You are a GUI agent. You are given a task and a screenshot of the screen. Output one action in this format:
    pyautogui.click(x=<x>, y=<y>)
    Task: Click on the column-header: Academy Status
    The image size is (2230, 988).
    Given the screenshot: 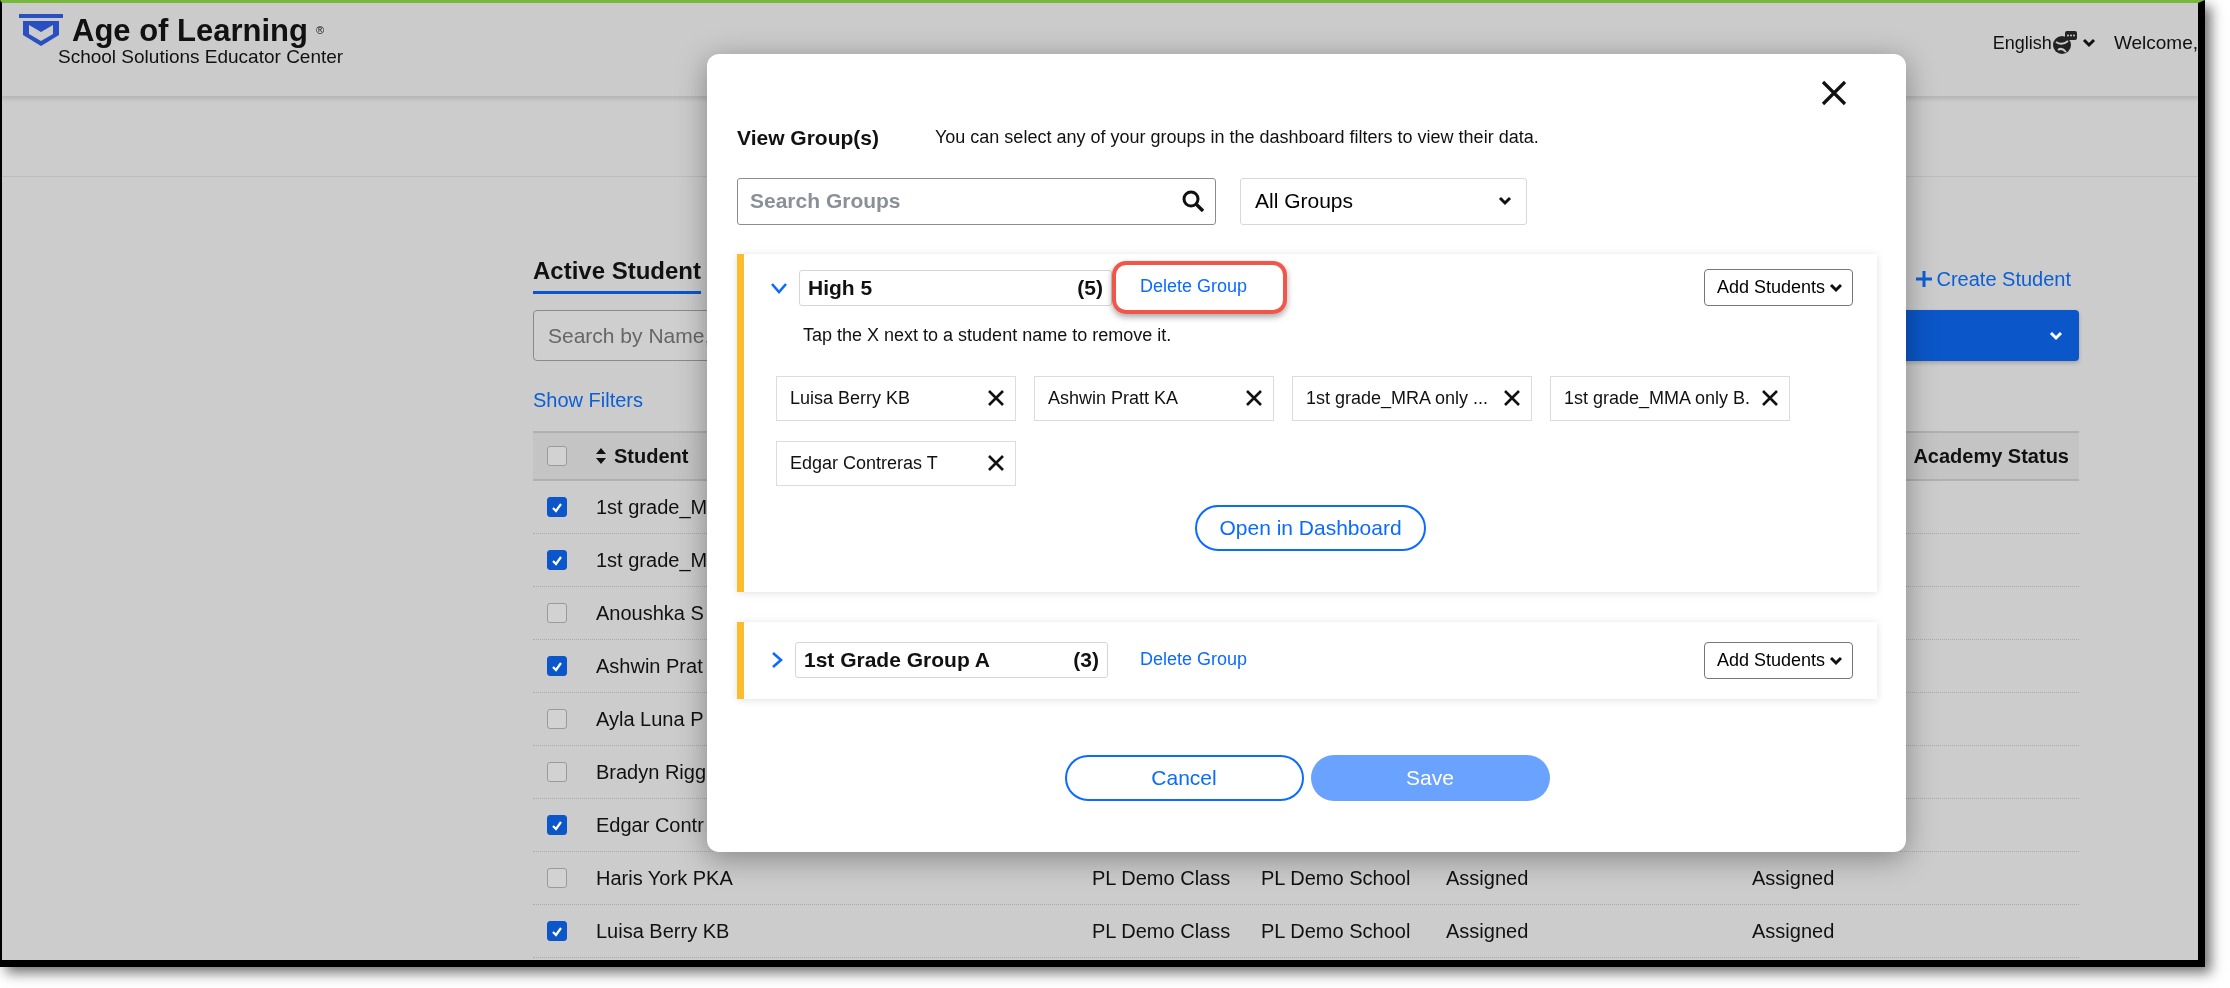 What is the action you would take?
    pyautogui.click(x=1991, y=456)
    